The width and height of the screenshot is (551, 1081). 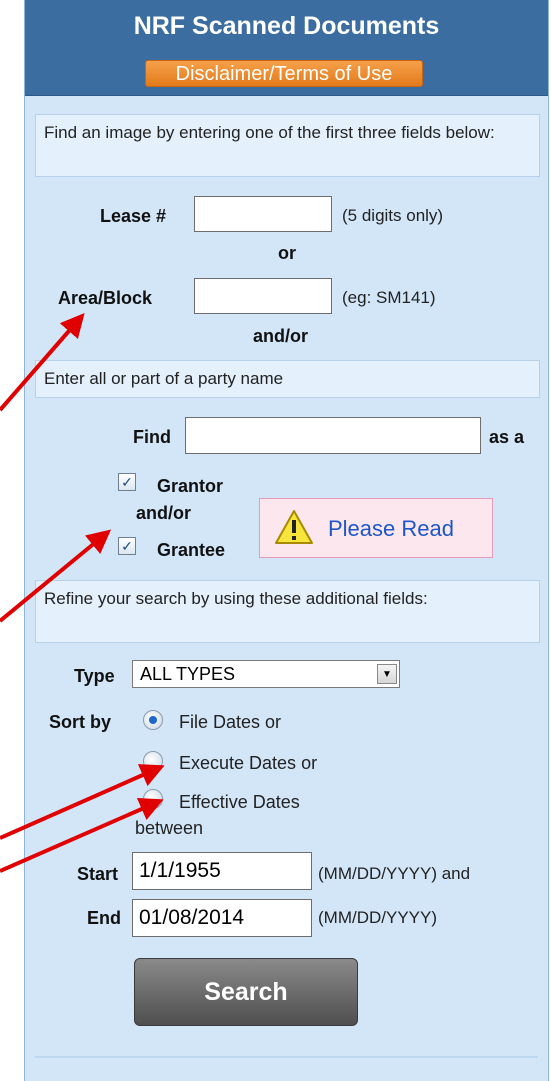 What do you see at coordinates (42, 362) in the screenshot?
I see `arrow-to-area-block` at bounding box center [42, 362].